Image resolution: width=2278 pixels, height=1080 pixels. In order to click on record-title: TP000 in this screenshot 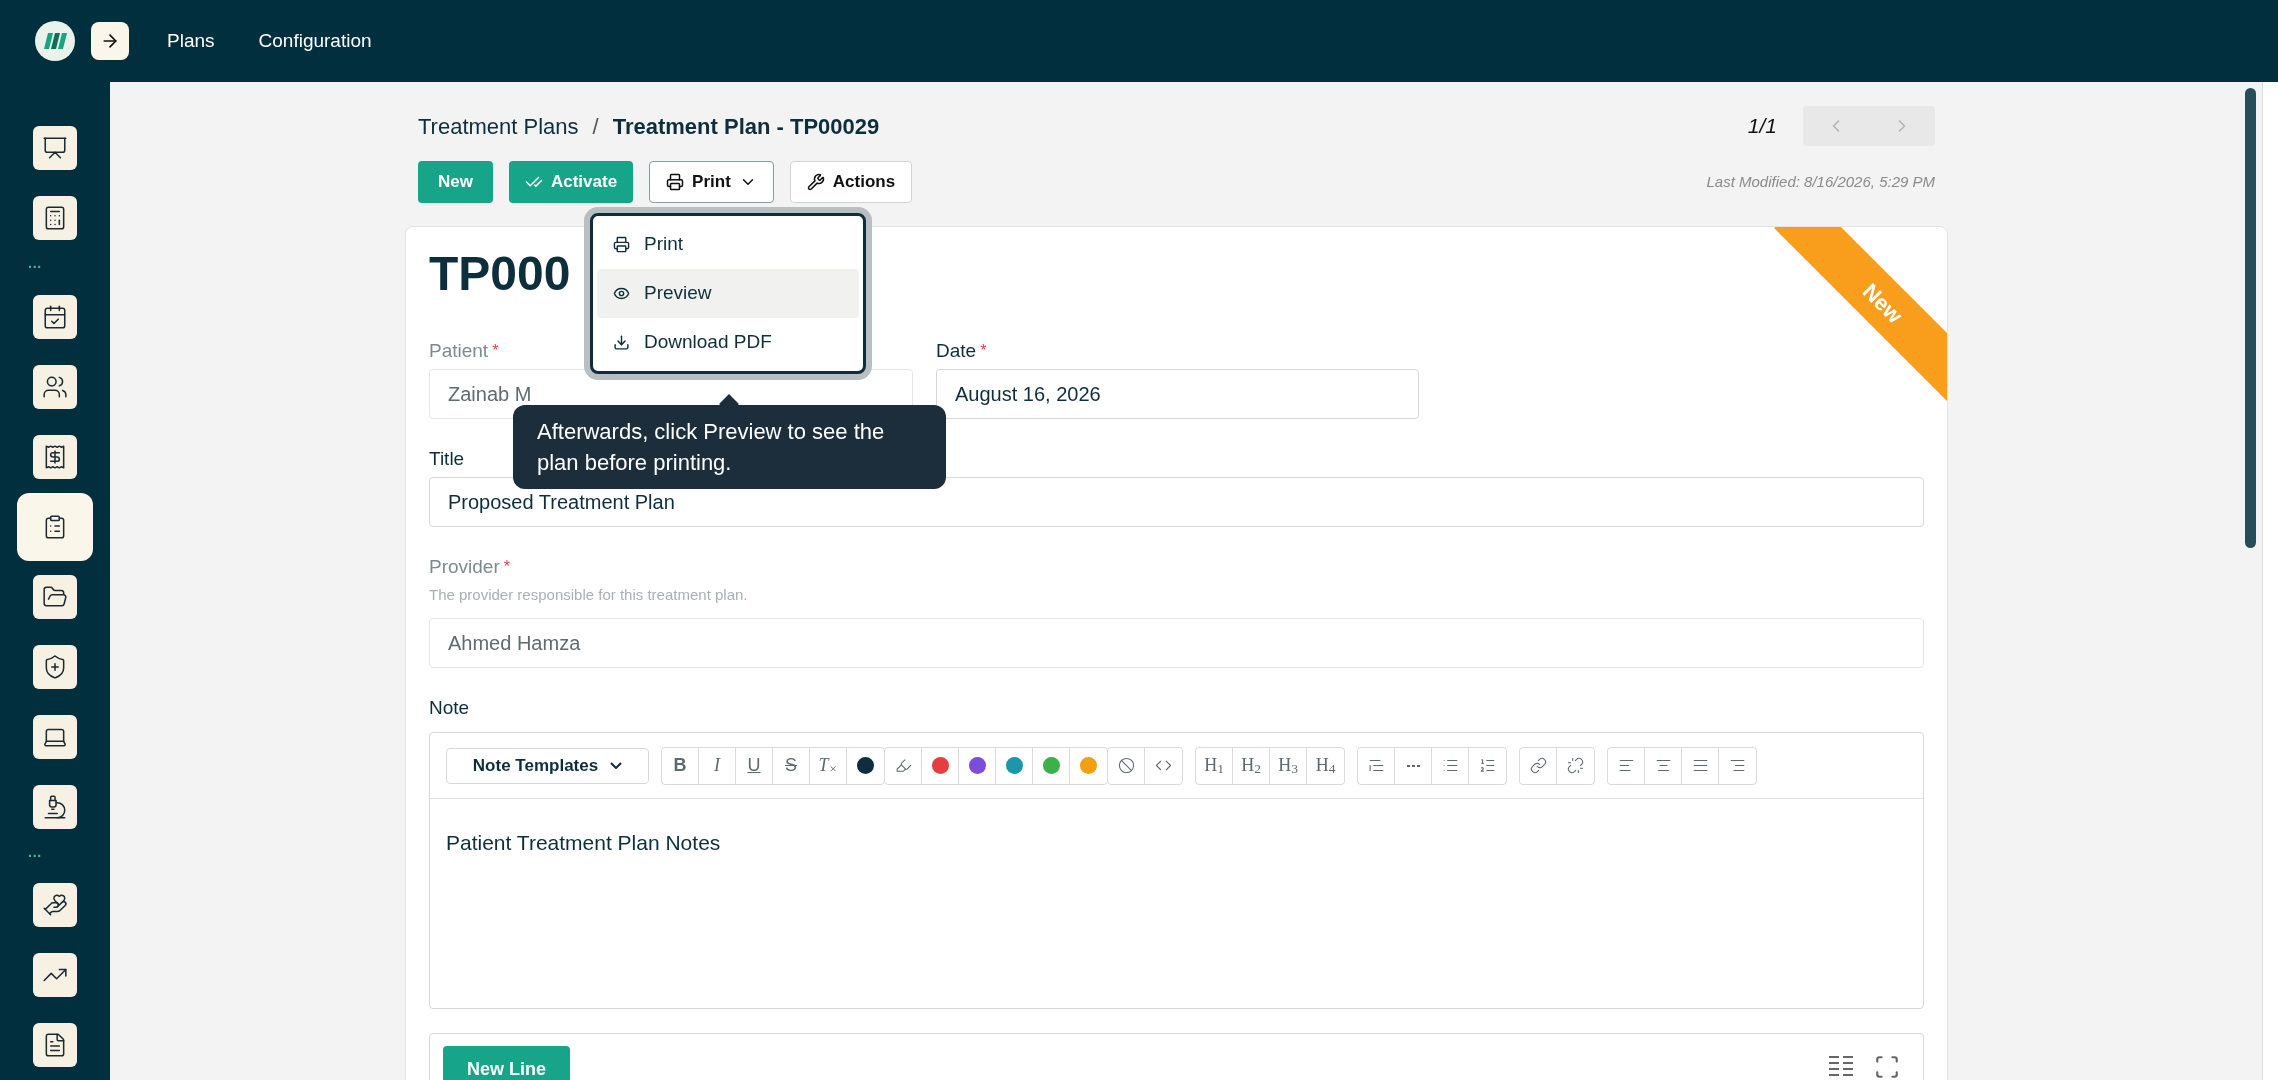, I will do `click(500, 274)`.